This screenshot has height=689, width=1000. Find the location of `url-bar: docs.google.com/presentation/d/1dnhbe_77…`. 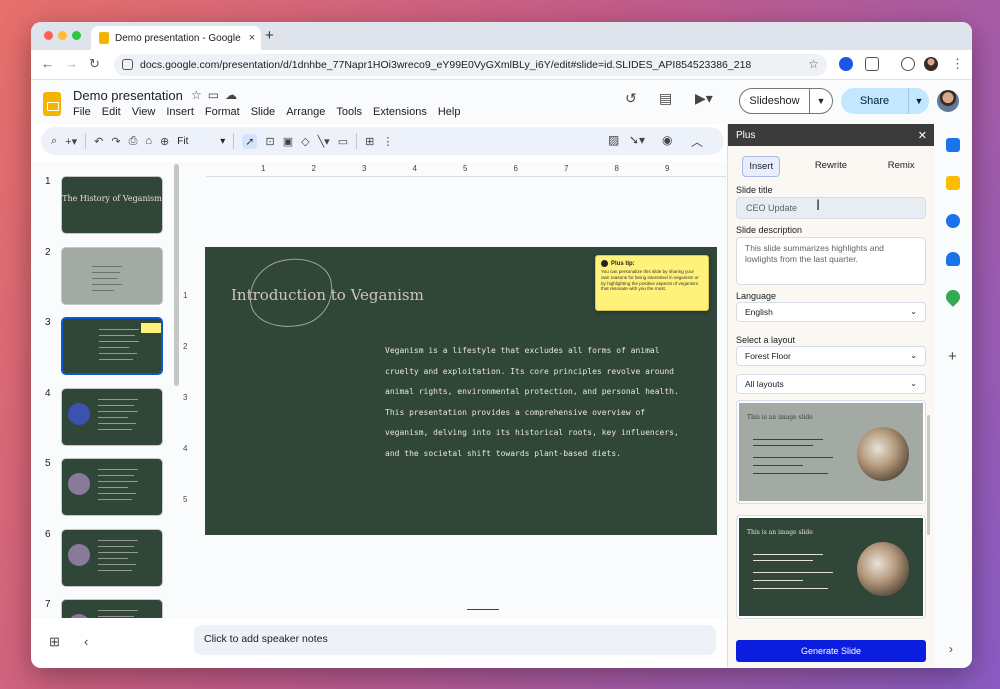

url-bar: docs.google.com/presentation/d/1dnhbe_77… is located at coordinates (470, 65).